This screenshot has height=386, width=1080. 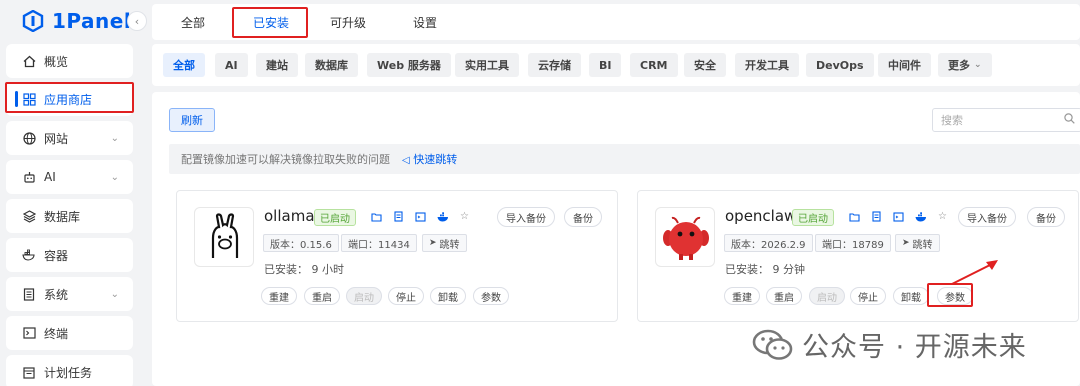 What do you see at coordinates (69, 138) in the screenshot?
I see `sidebar-item-website: 网站 ⌄` at bounding box center [69, 138].